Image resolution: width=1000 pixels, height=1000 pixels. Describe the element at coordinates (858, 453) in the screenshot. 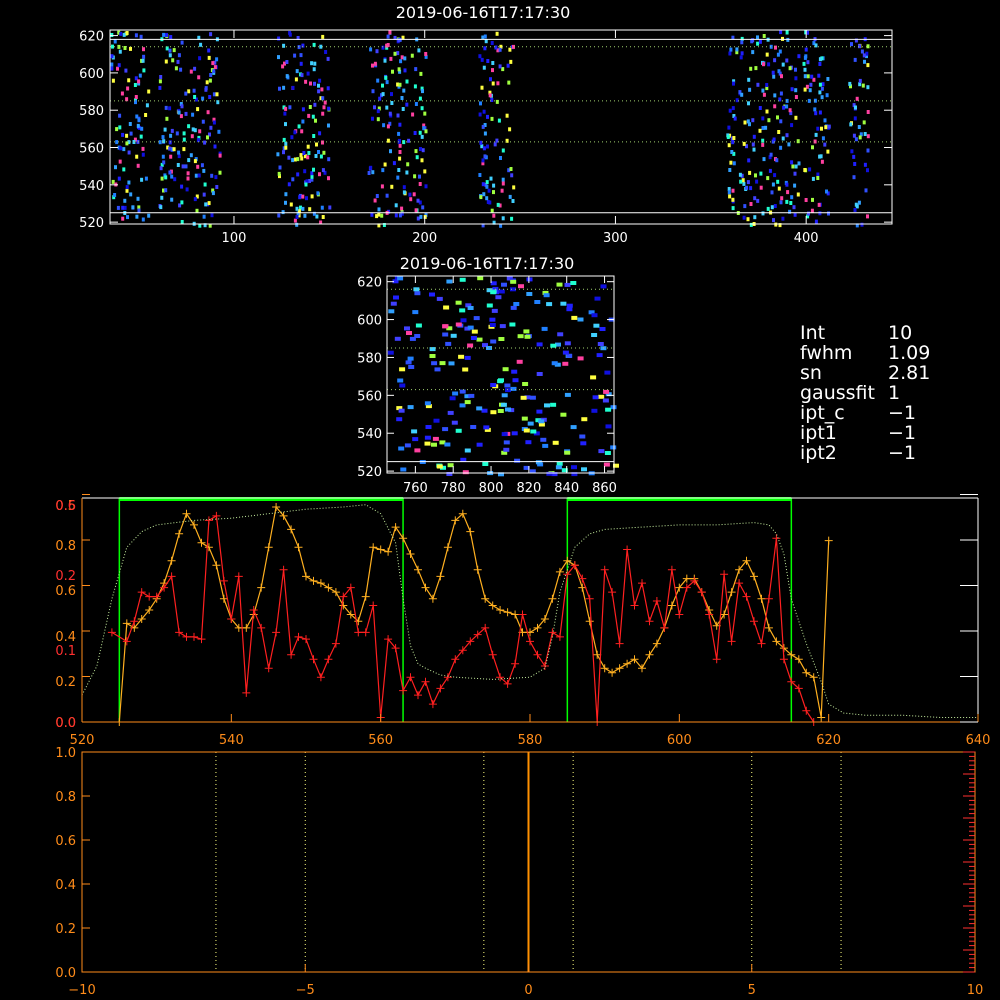

I see `stat-row: ipt2 −1` at that location.